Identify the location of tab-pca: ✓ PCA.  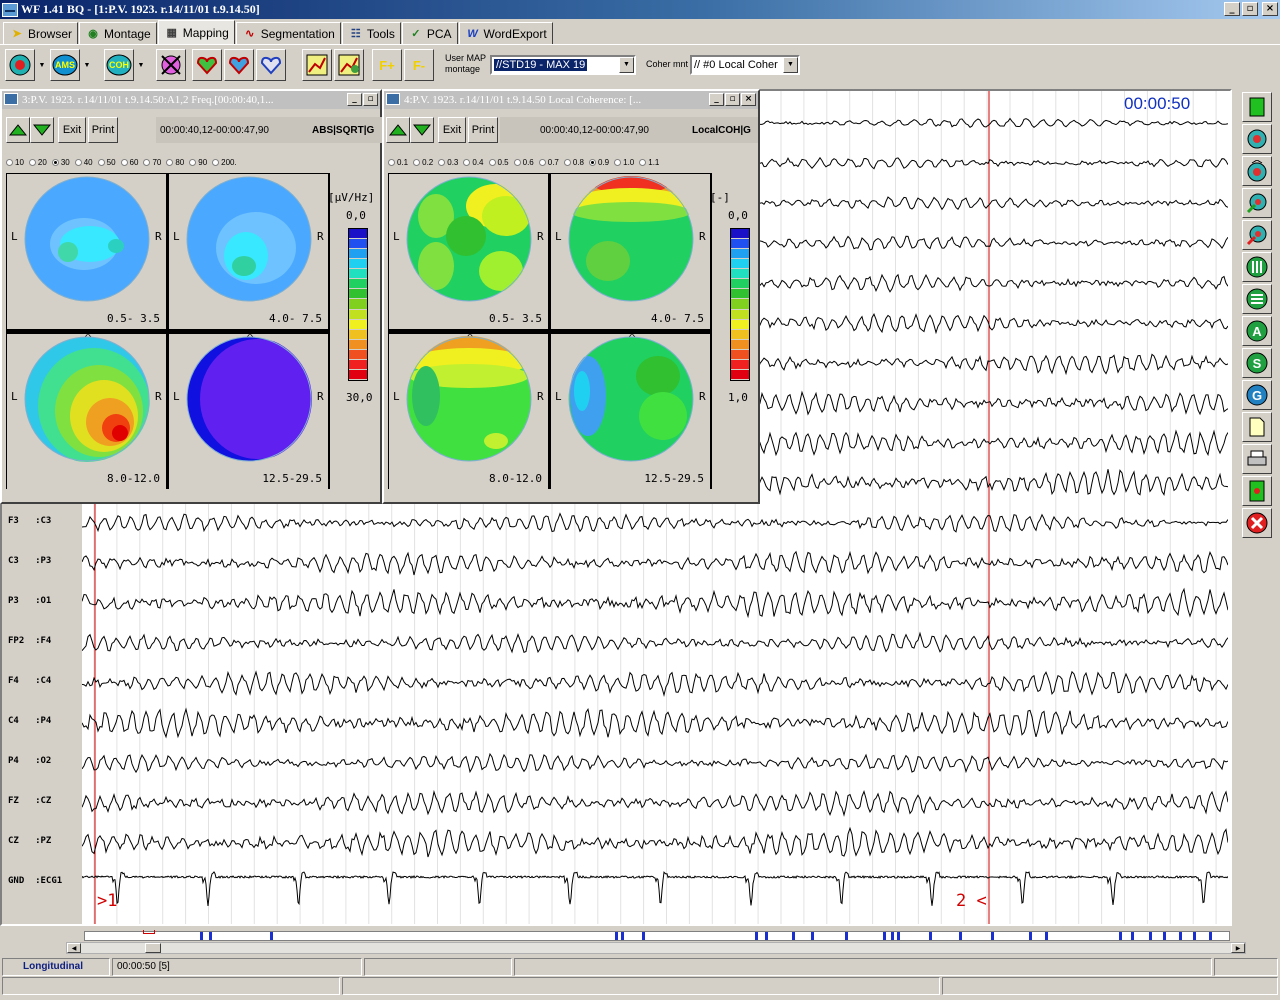
(429, 33).